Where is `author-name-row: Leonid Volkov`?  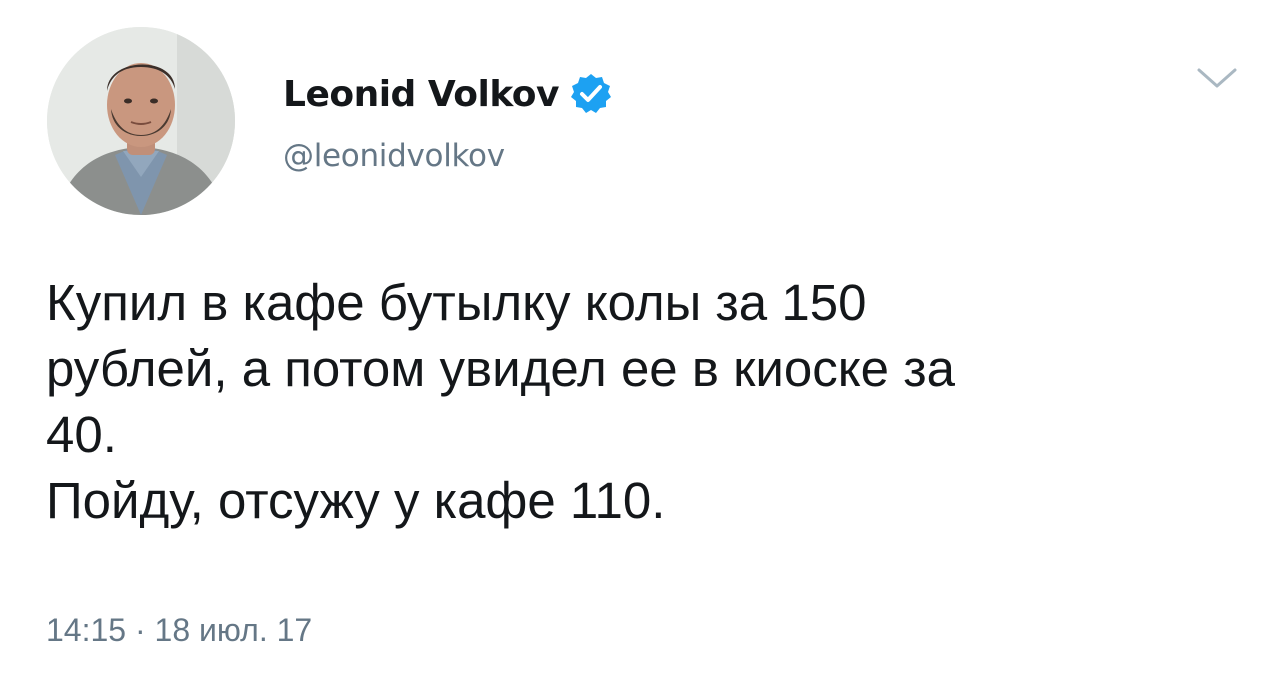 author-name-row: Leonid Volkov is located at coordinates (448, 94).